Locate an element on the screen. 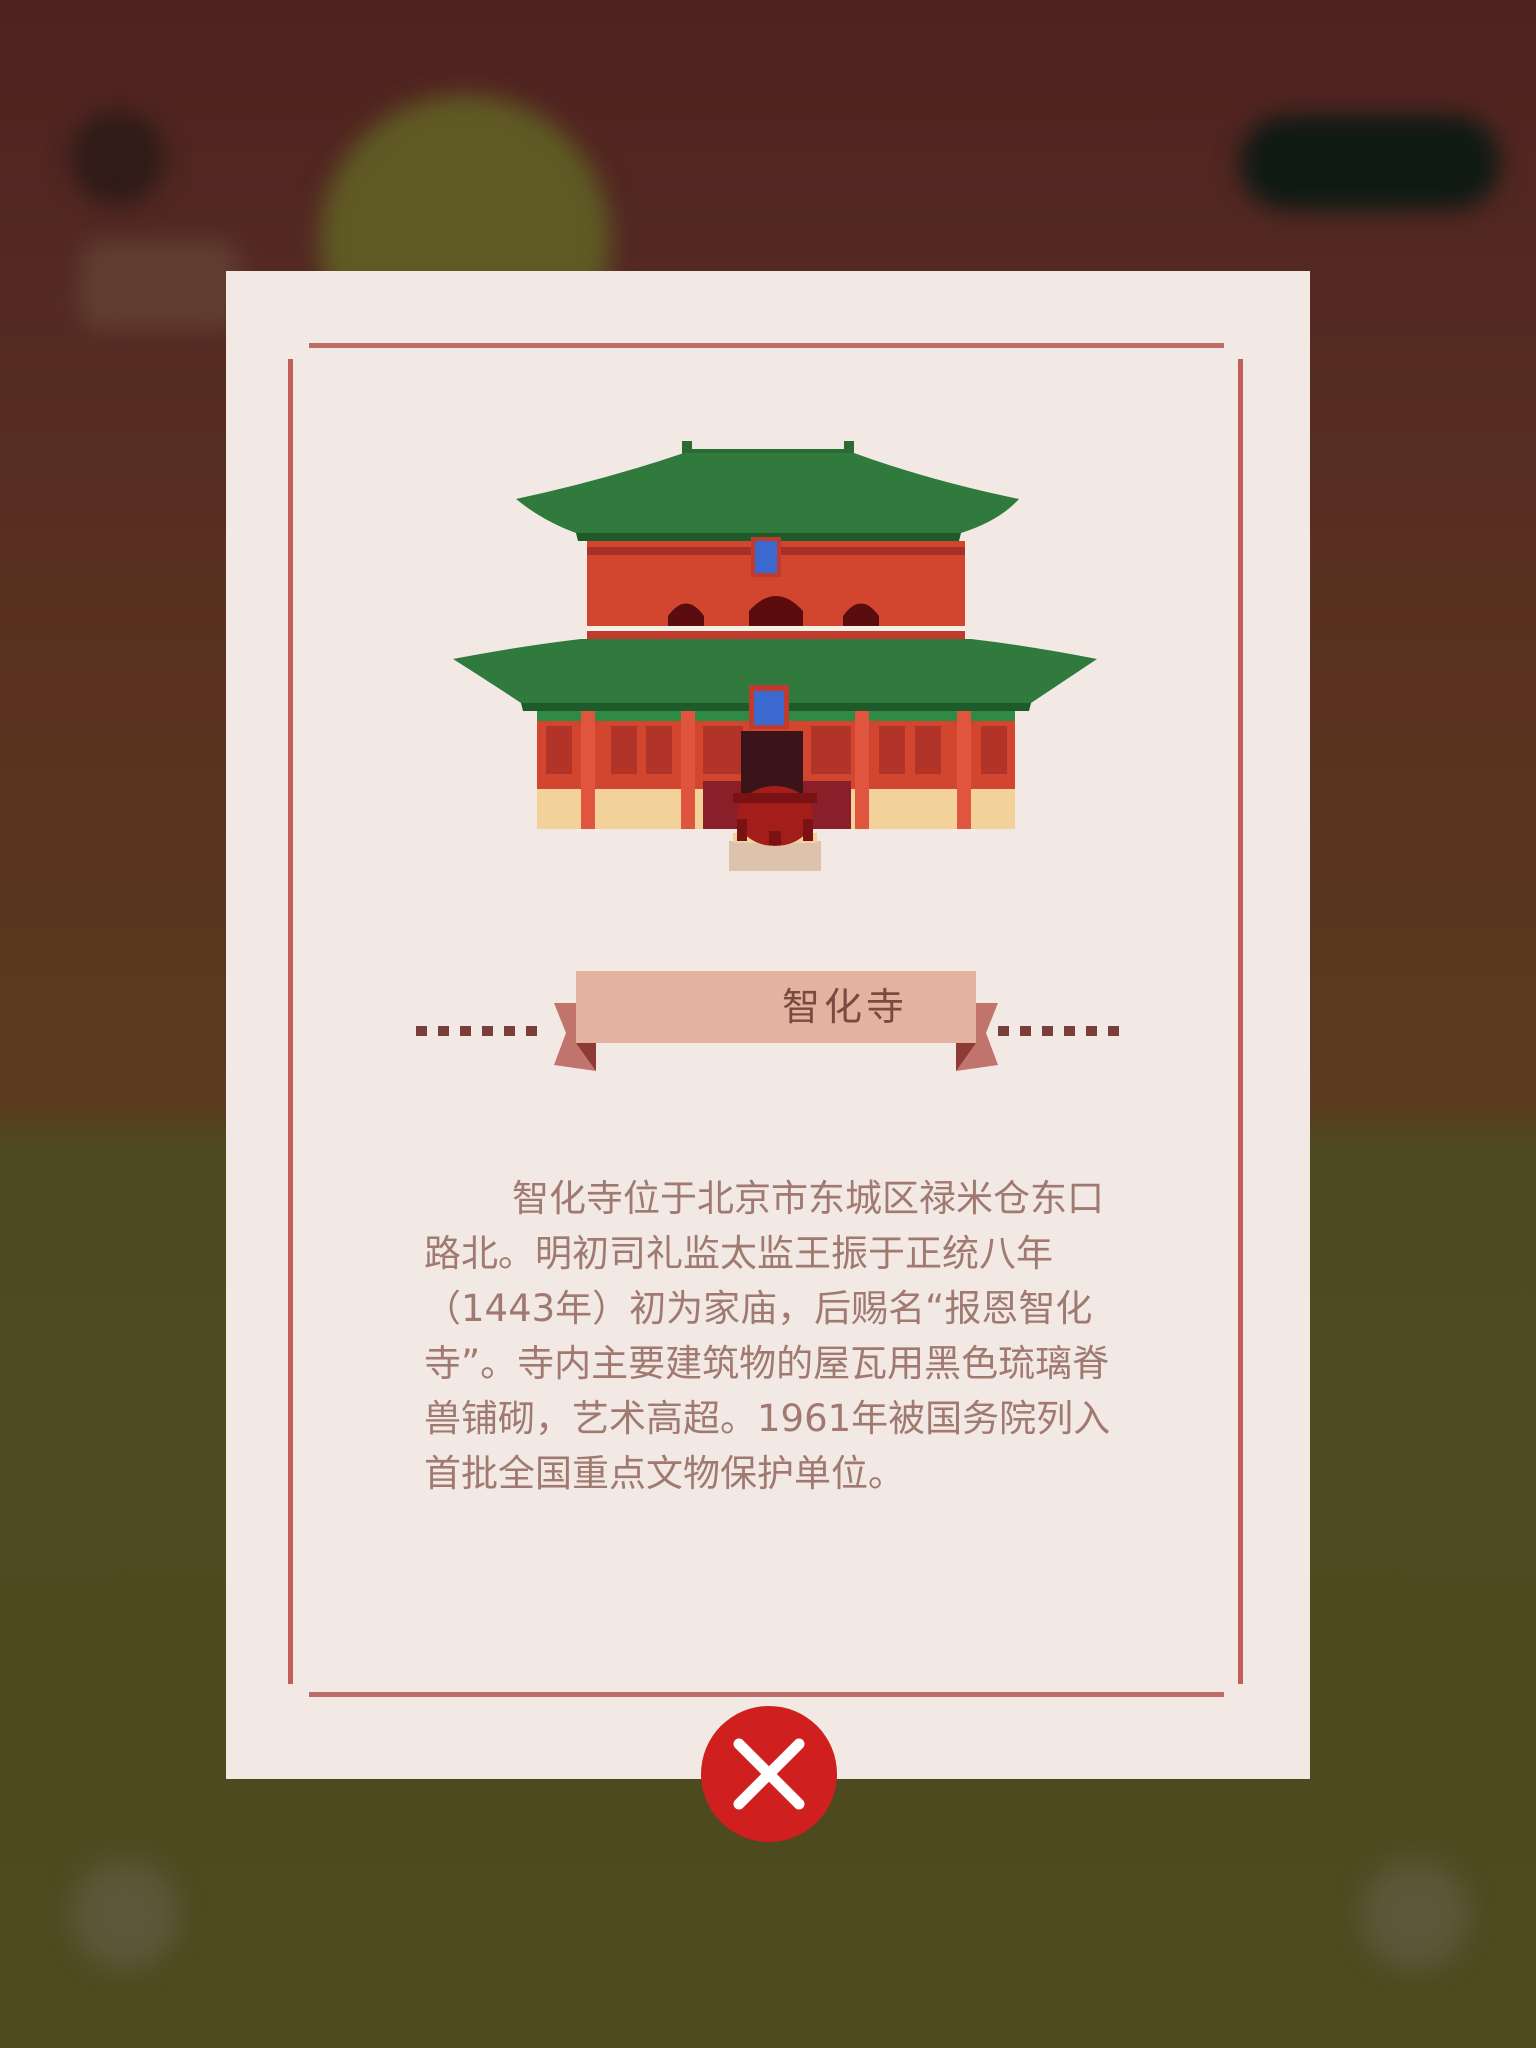  background-pill-button is located at coordinates (1370, 162).